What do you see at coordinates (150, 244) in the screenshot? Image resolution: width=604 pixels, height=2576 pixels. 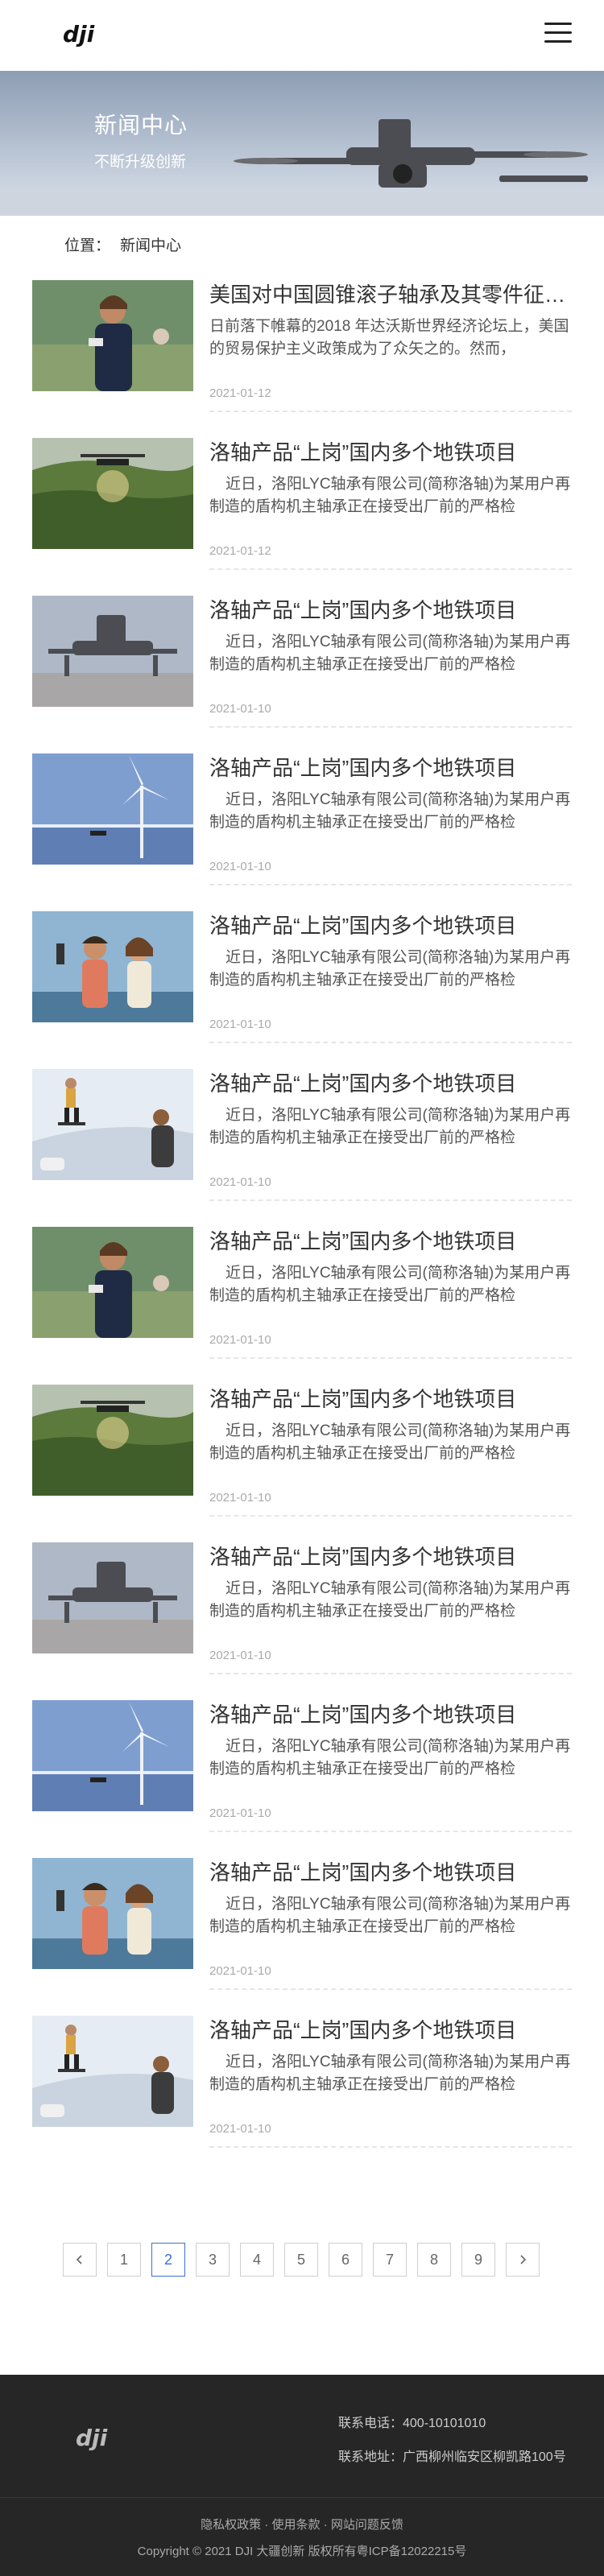 I see `breadcrumb-current-link: 新闻中心` at bounding box center [150, 244].